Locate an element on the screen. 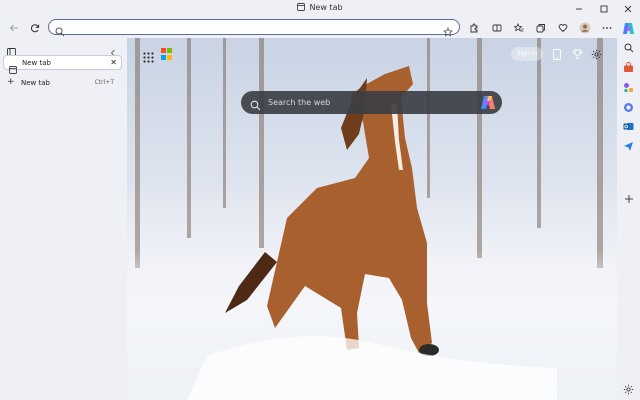  puzzle-icon is located at coordinates (474, 28).